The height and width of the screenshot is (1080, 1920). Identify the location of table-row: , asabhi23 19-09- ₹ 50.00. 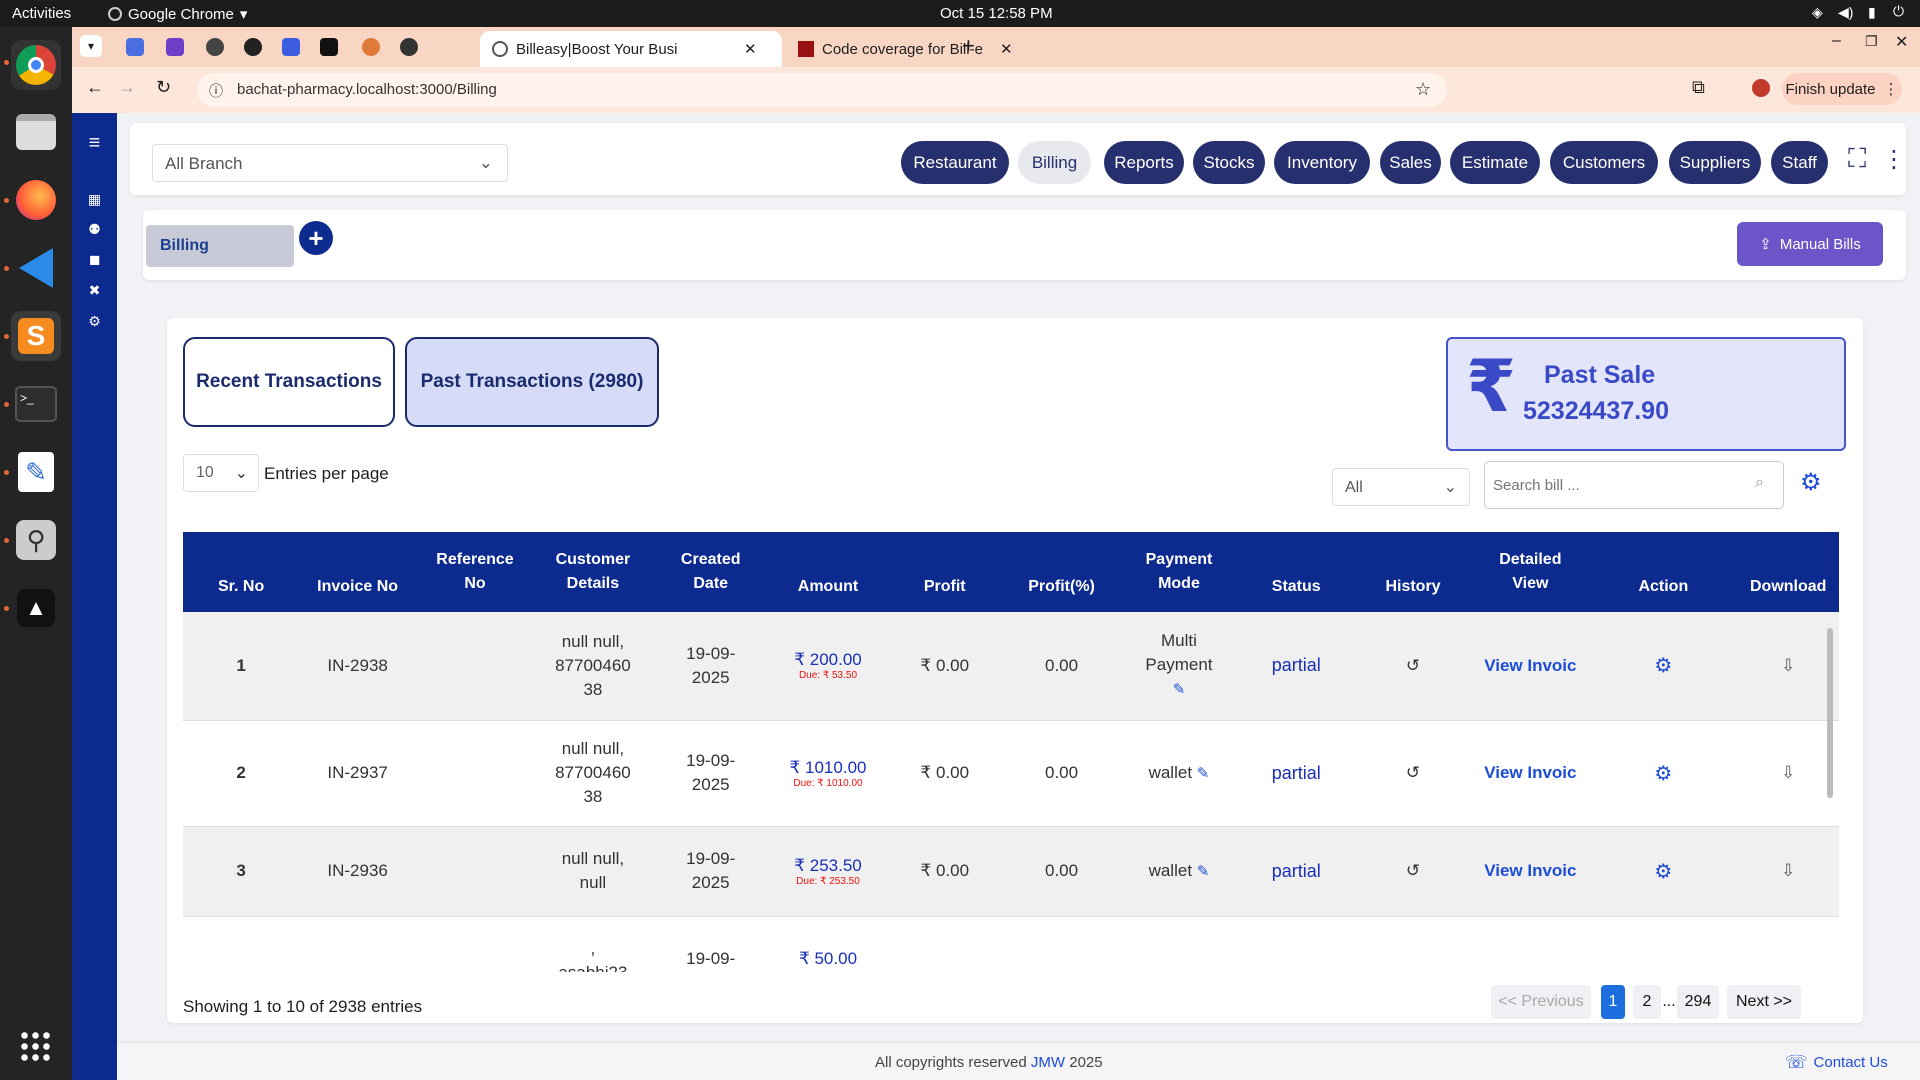
(1011, 944).